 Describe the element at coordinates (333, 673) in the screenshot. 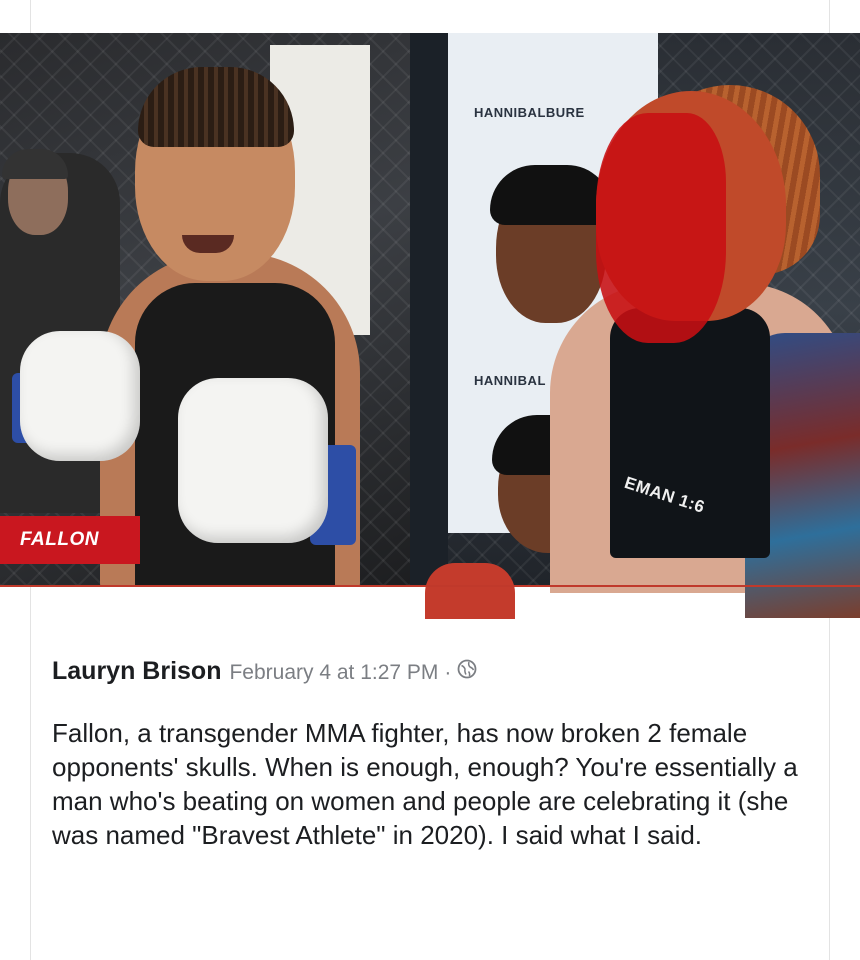

I see `post-timestamp: February 4 at 1:27 PM` at that location.